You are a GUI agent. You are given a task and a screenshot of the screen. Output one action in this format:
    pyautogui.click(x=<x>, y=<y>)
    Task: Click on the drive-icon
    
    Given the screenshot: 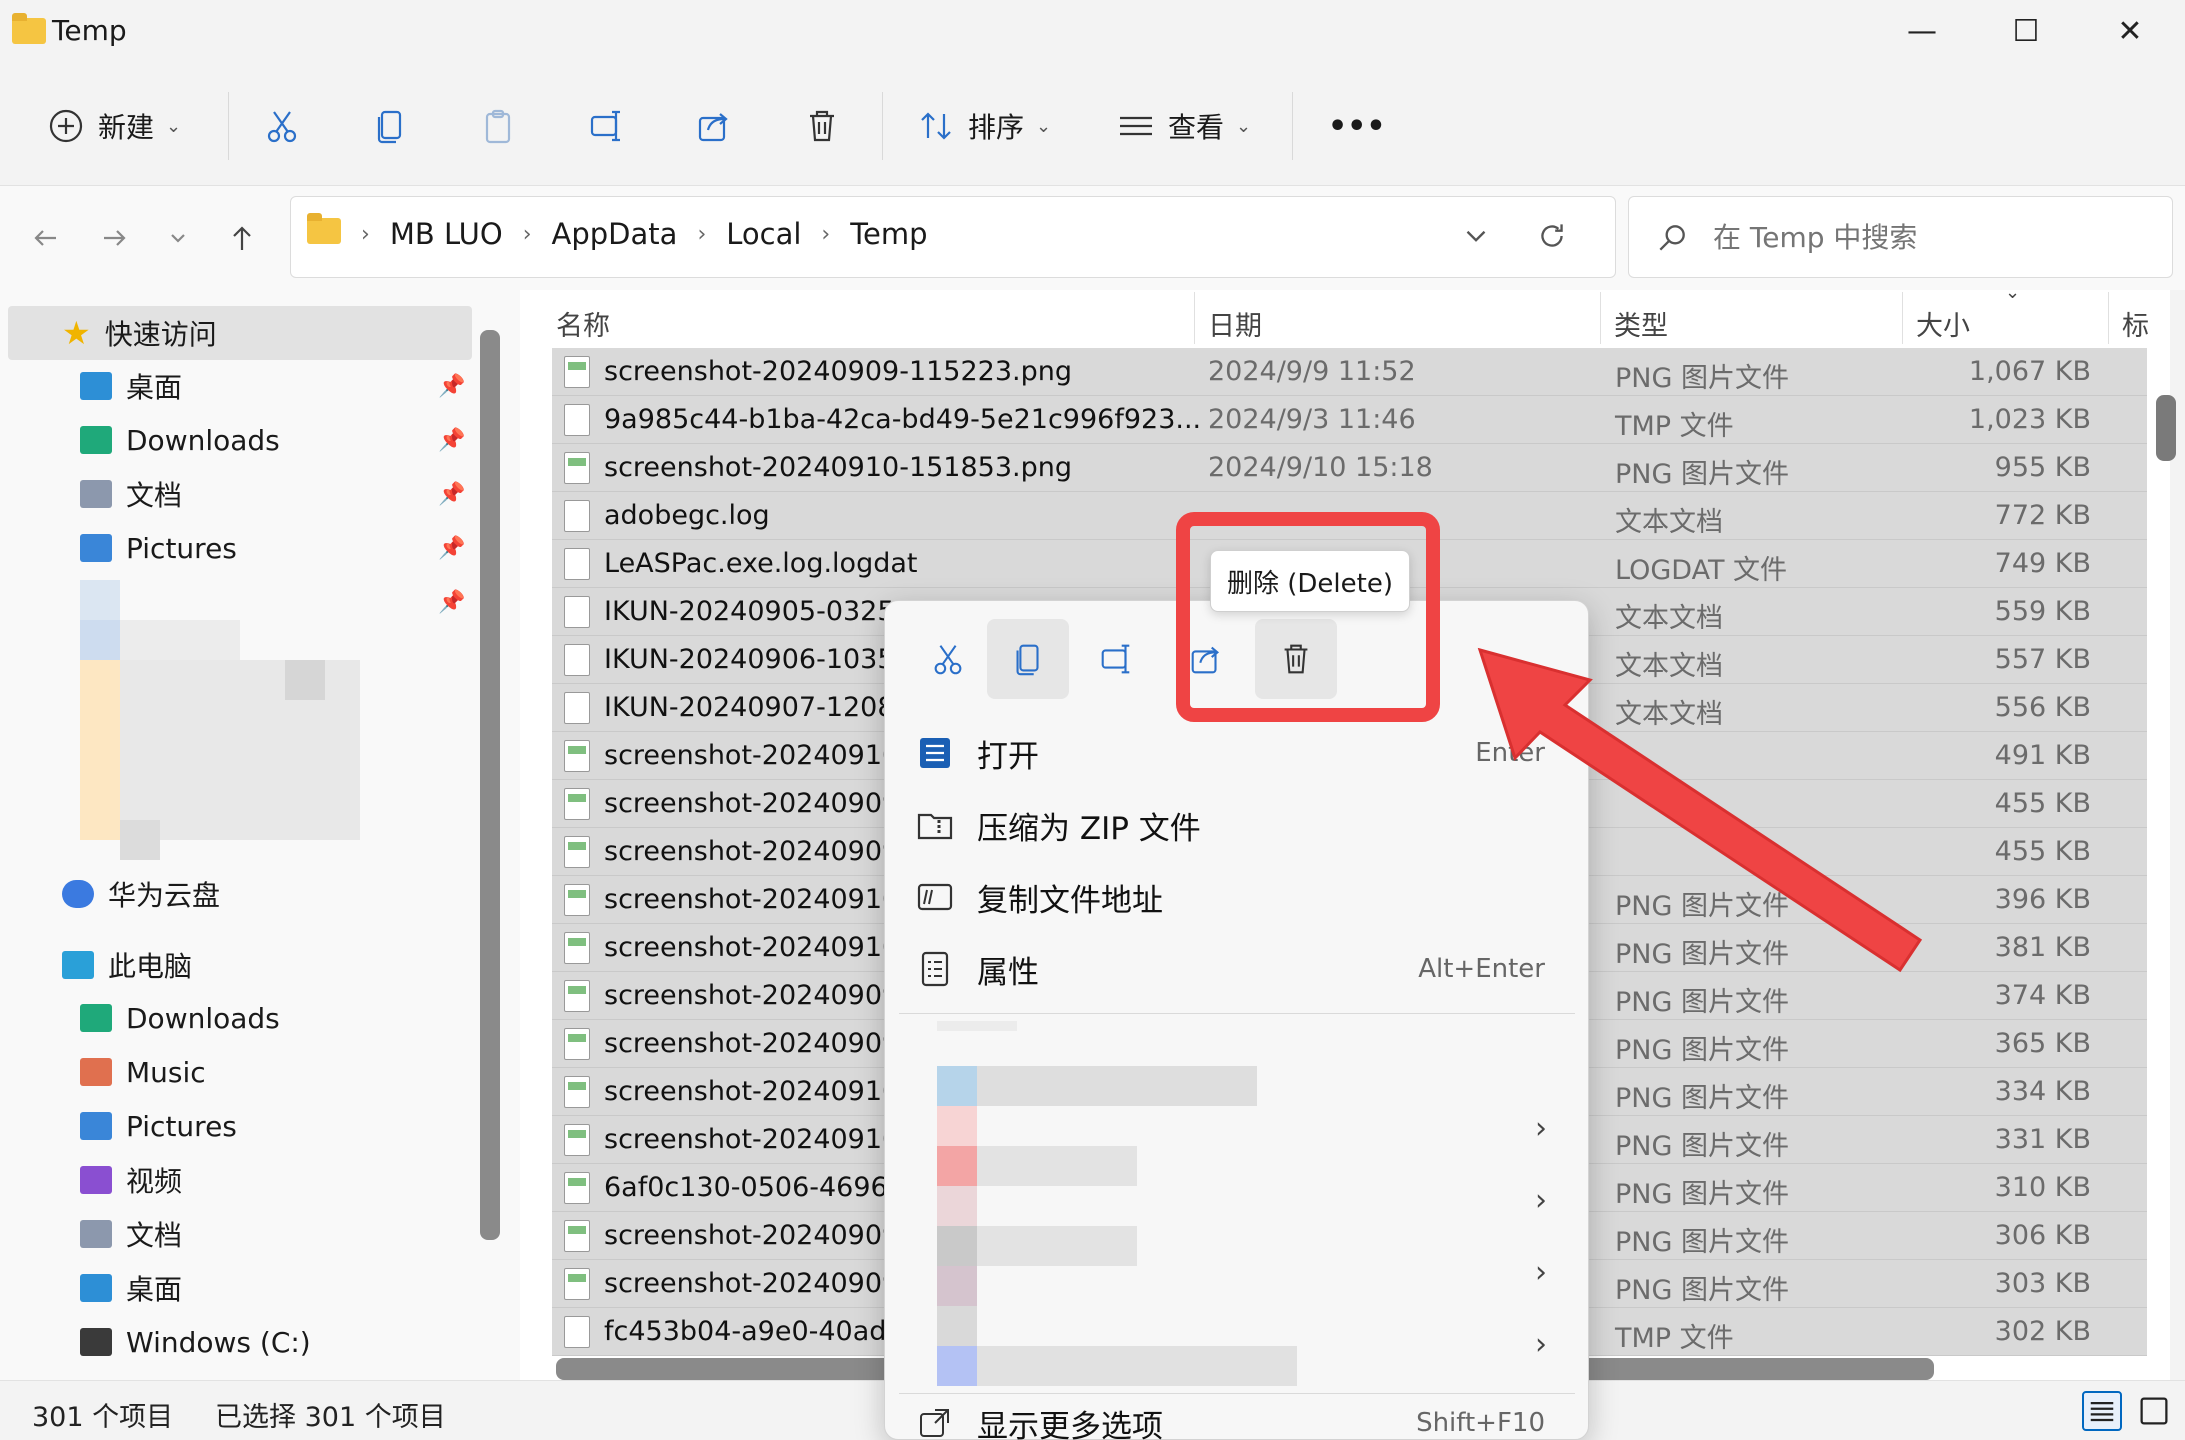 What is the action you would take?
    pyautogui.click(x=96, y=1342)
    